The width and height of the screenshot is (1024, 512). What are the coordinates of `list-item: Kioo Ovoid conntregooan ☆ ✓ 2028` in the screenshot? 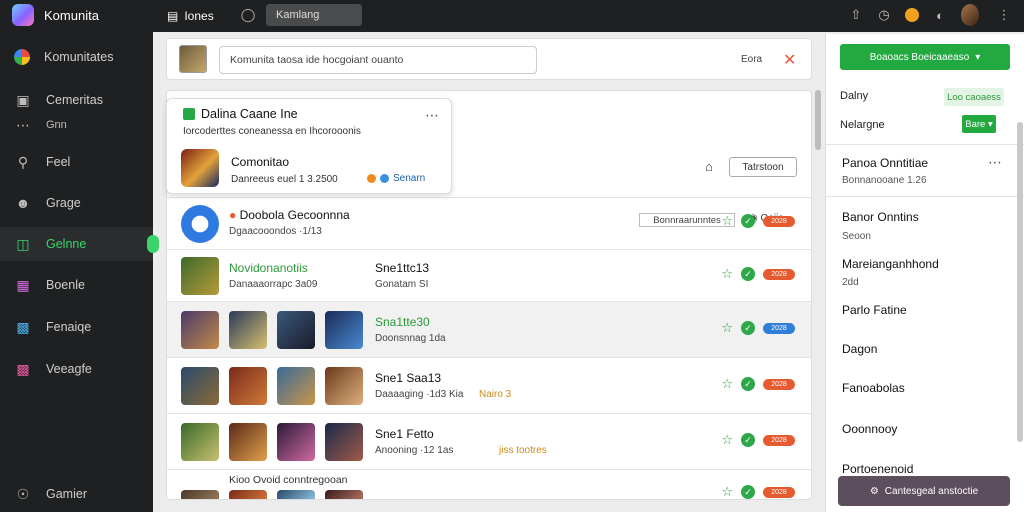 It's located at (489, 484).